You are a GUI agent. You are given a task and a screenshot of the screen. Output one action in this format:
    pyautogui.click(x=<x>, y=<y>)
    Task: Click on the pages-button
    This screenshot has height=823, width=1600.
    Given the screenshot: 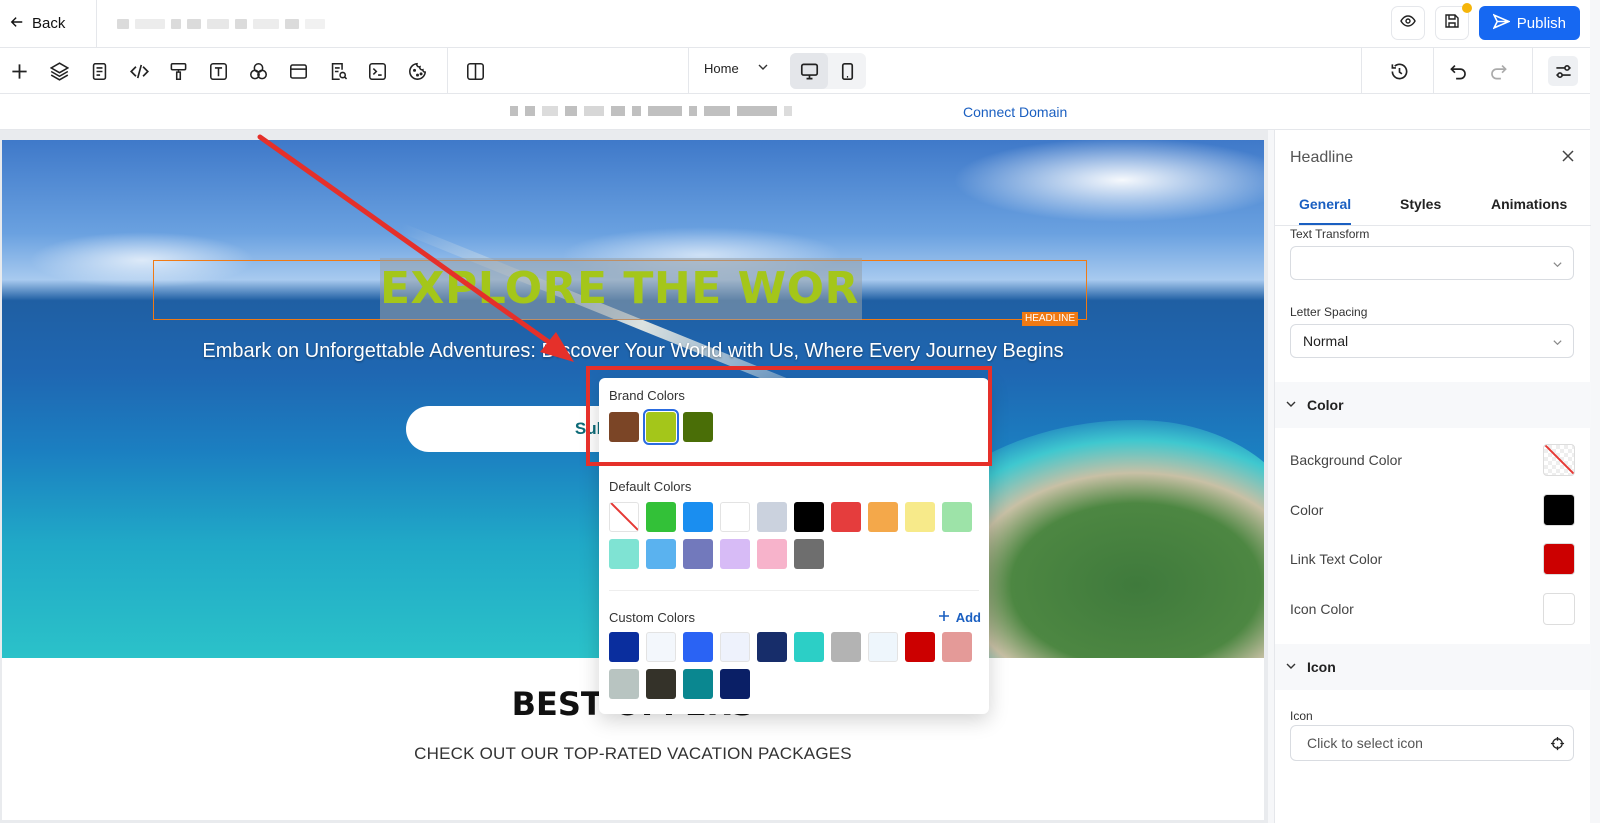 What is the action you would take?
    pyautogui.click(x=99, y=71)
    